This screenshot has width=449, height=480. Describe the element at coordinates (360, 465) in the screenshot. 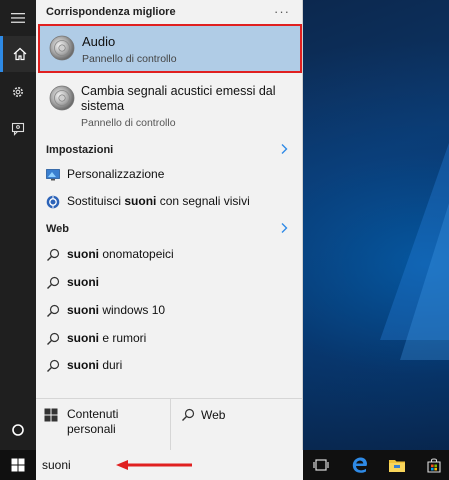

I see `edge-icon` at that location.